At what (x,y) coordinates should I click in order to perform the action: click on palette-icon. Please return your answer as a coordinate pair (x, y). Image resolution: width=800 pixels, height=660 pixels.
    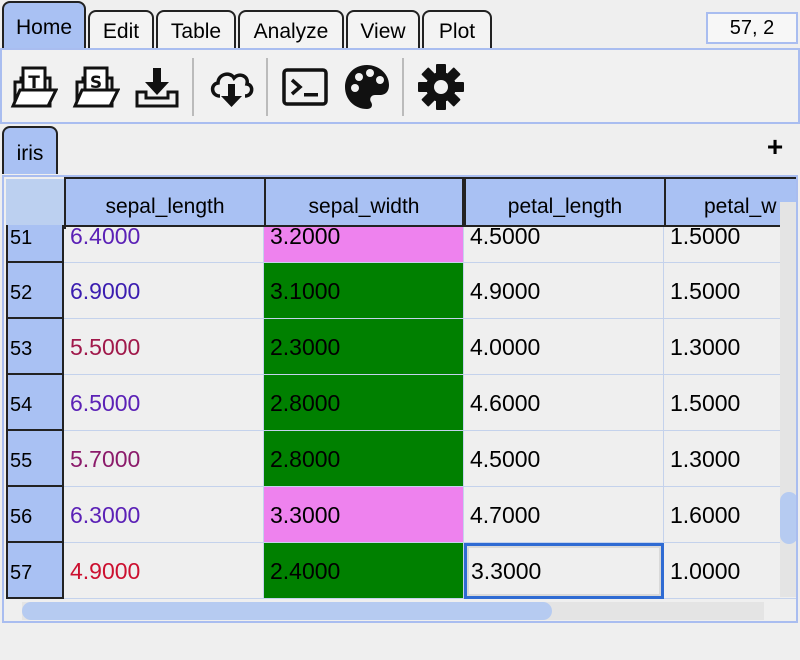
    Looking at the image, I should click on (367, 87).